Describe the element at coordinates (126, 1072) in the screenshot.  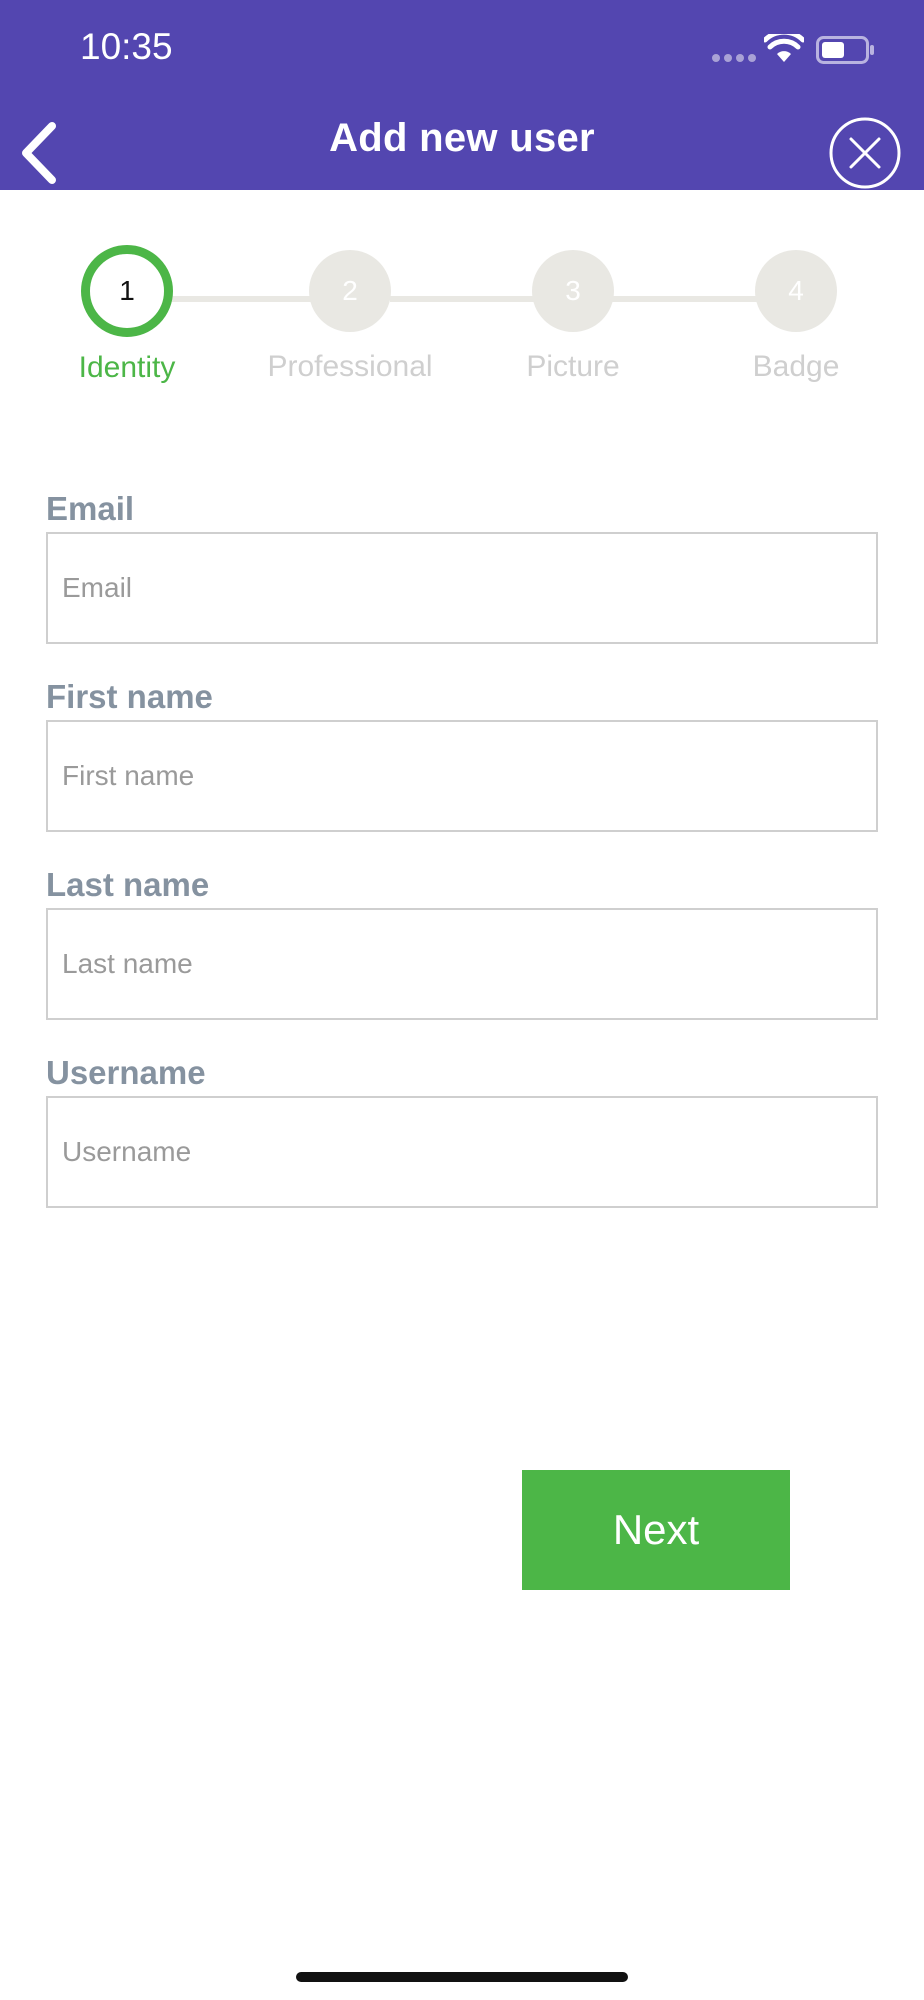
I see `username-label: Username` at that location.